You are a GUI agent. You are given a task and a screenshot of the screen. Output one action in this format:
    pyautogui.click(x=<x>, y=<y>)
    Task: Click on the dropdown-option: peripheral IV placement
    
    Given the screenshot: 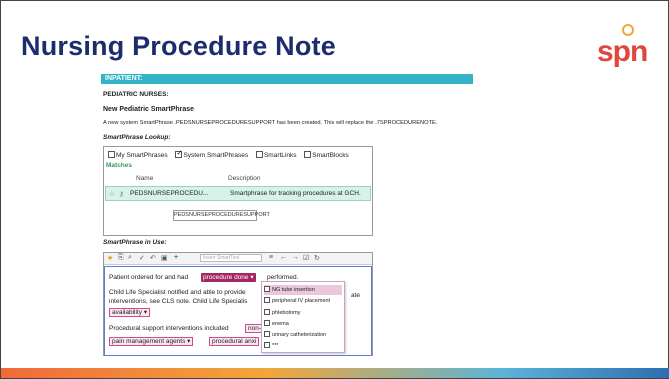 What is the action you would take?
    pyautogui.click(x=303, y=301)
    